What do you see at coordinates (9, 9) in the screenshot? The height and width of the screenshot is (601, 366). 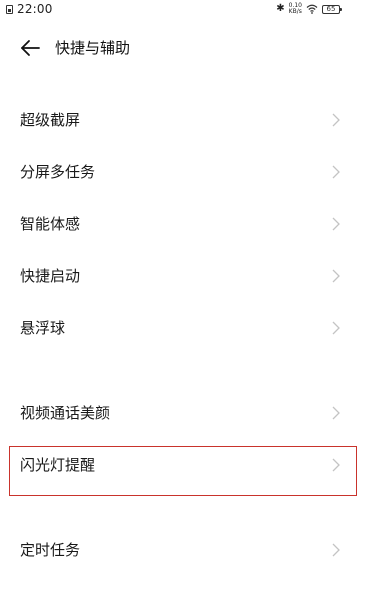 I see `sim-card-icon` at bounding box center [9, 9].